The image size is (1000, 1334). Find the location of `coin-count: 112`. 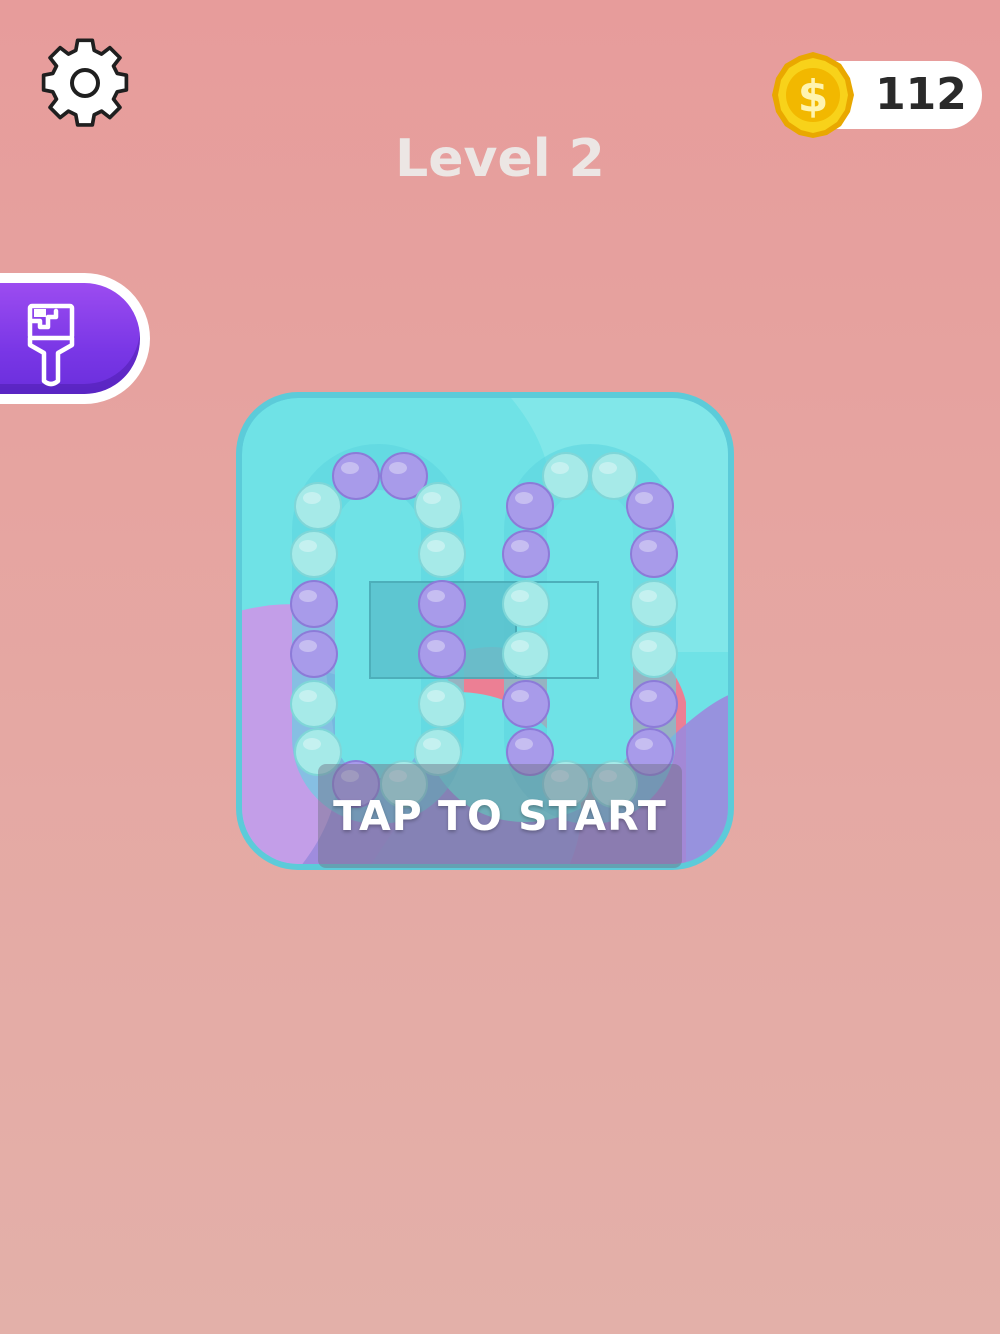

coin-count: 112 is located at coordinates (921, 94).